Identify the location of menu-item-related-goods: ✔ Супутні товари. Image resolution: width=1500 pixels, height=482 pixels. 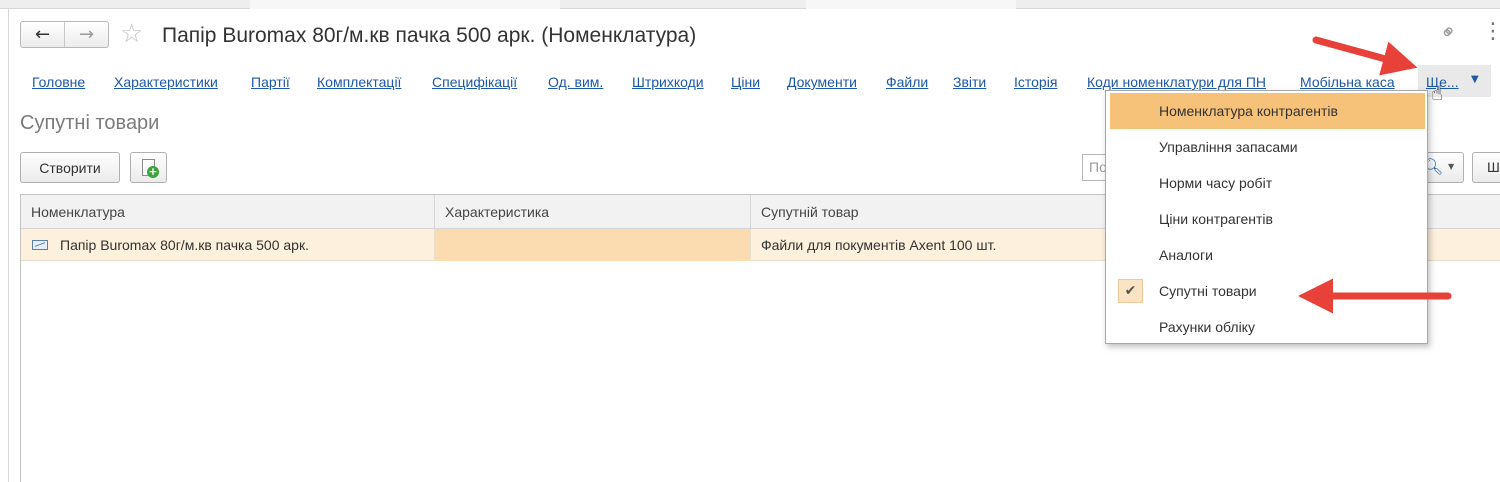
(1266, 291).